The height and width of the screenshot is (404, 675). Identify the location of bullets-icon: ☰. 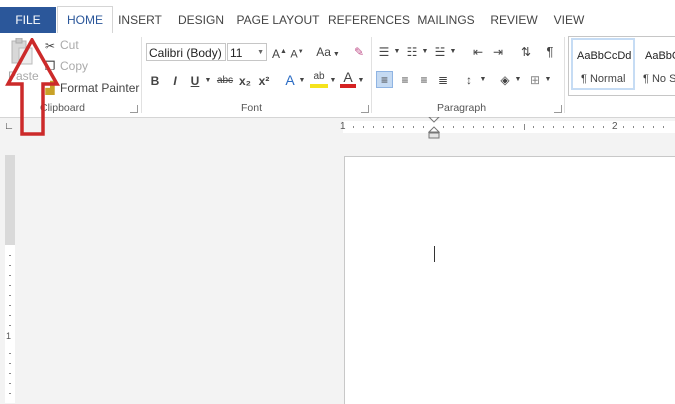
(384, 52).